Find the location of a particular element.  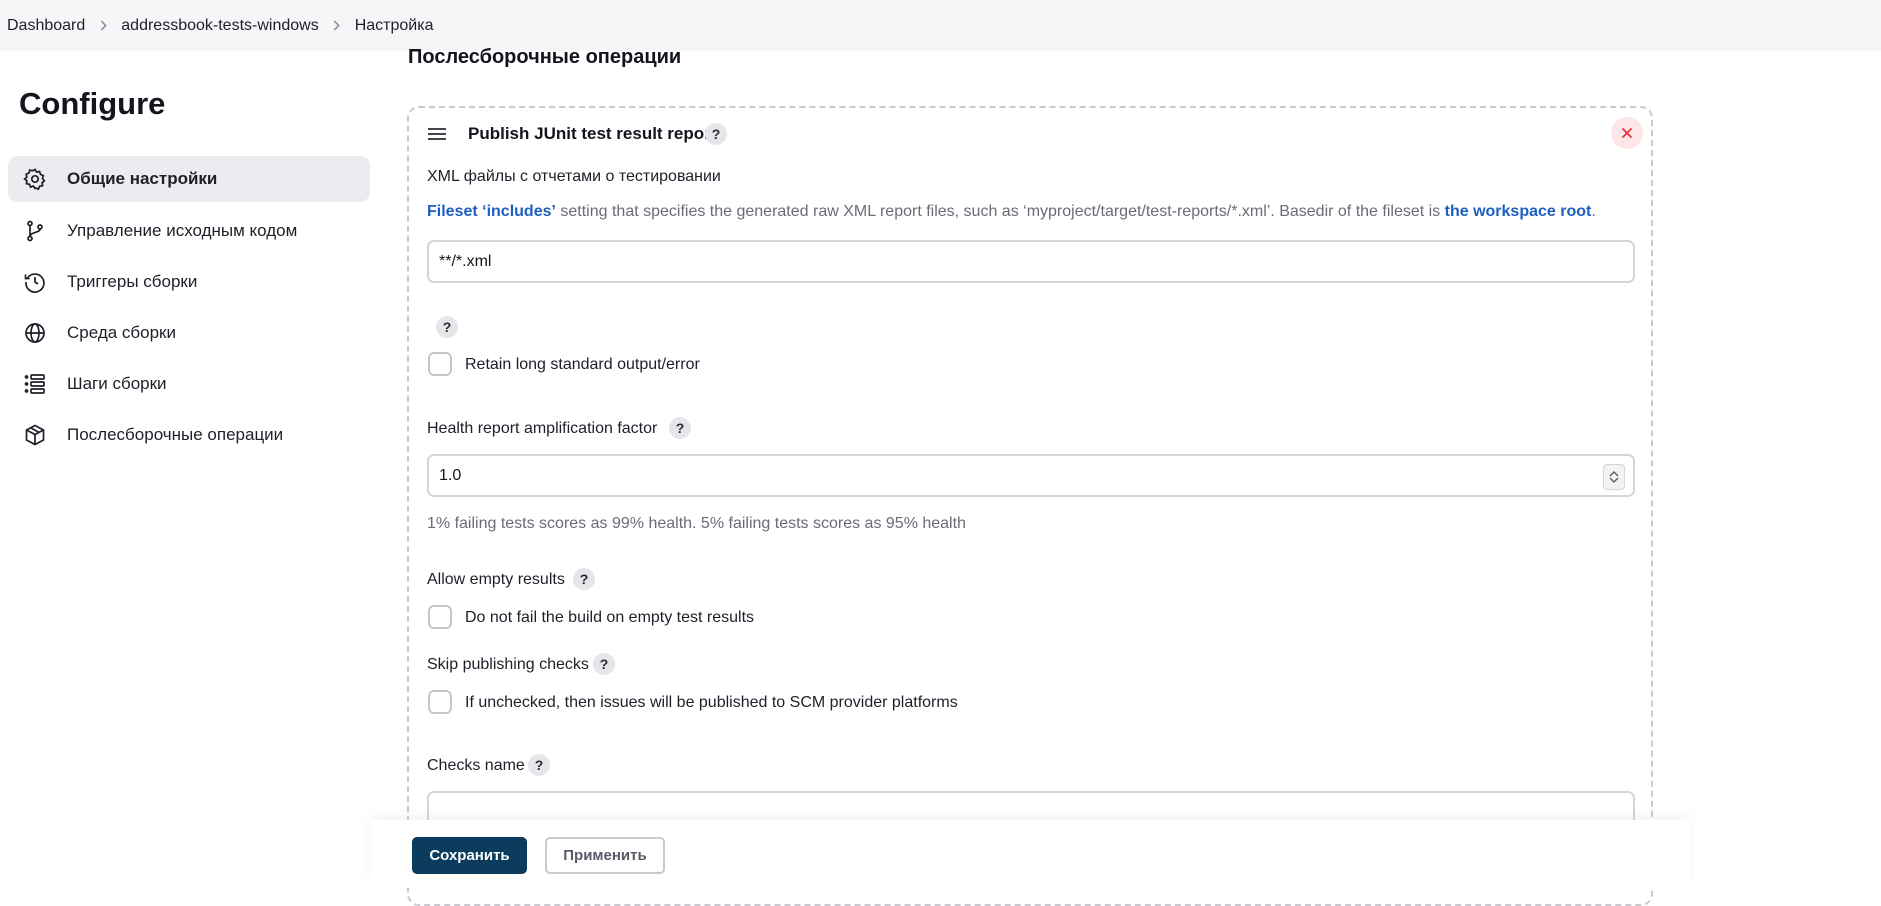

gear-icon is located at coordinates (35, 179).